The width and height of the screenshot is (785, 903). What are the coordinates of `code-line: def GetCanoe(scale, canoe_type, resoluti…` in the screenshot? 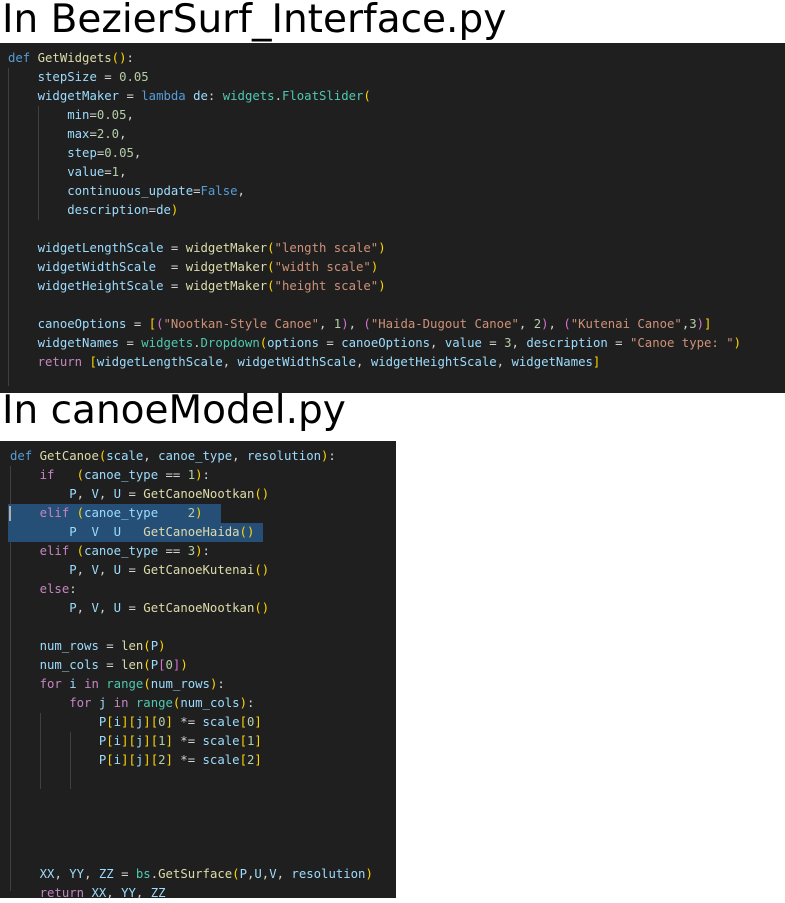 It's located at (173, 456).